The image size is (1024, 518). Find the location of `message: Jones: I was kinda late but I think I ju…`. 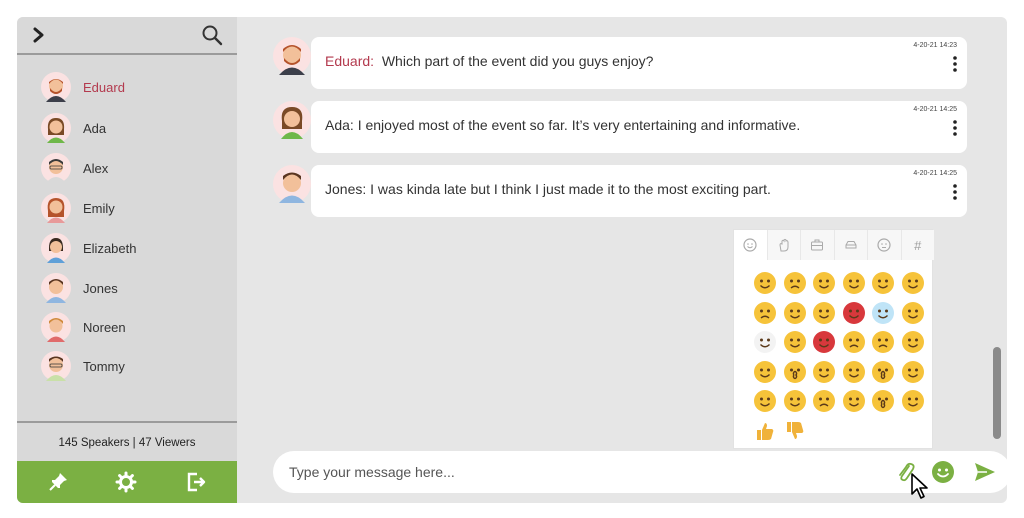

message: Jones: I was kinda late but I think I ju… is located at coordinates (639, 191).